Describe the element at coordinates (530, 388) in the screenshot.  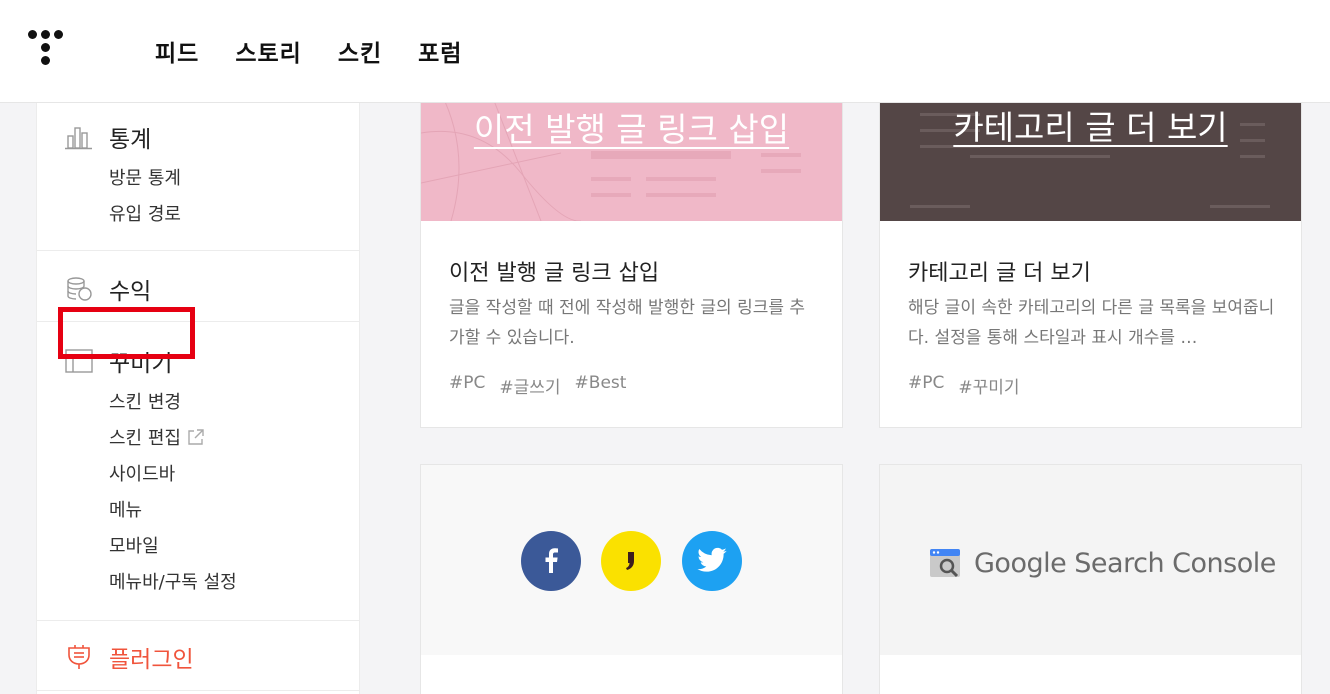
I see `card-tag: #글쓰기` at that location.